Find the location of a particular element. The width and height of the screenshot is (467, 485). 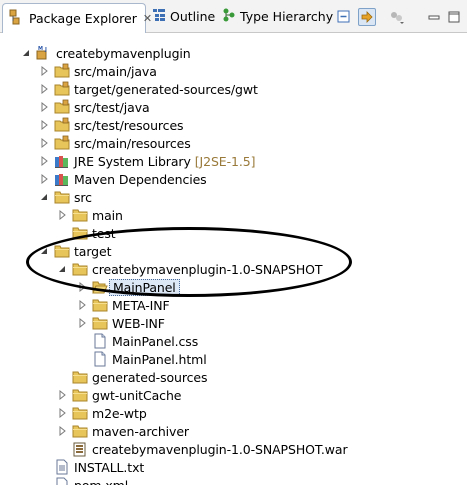

tree-item-label: test is located at coordinates (104, 233).